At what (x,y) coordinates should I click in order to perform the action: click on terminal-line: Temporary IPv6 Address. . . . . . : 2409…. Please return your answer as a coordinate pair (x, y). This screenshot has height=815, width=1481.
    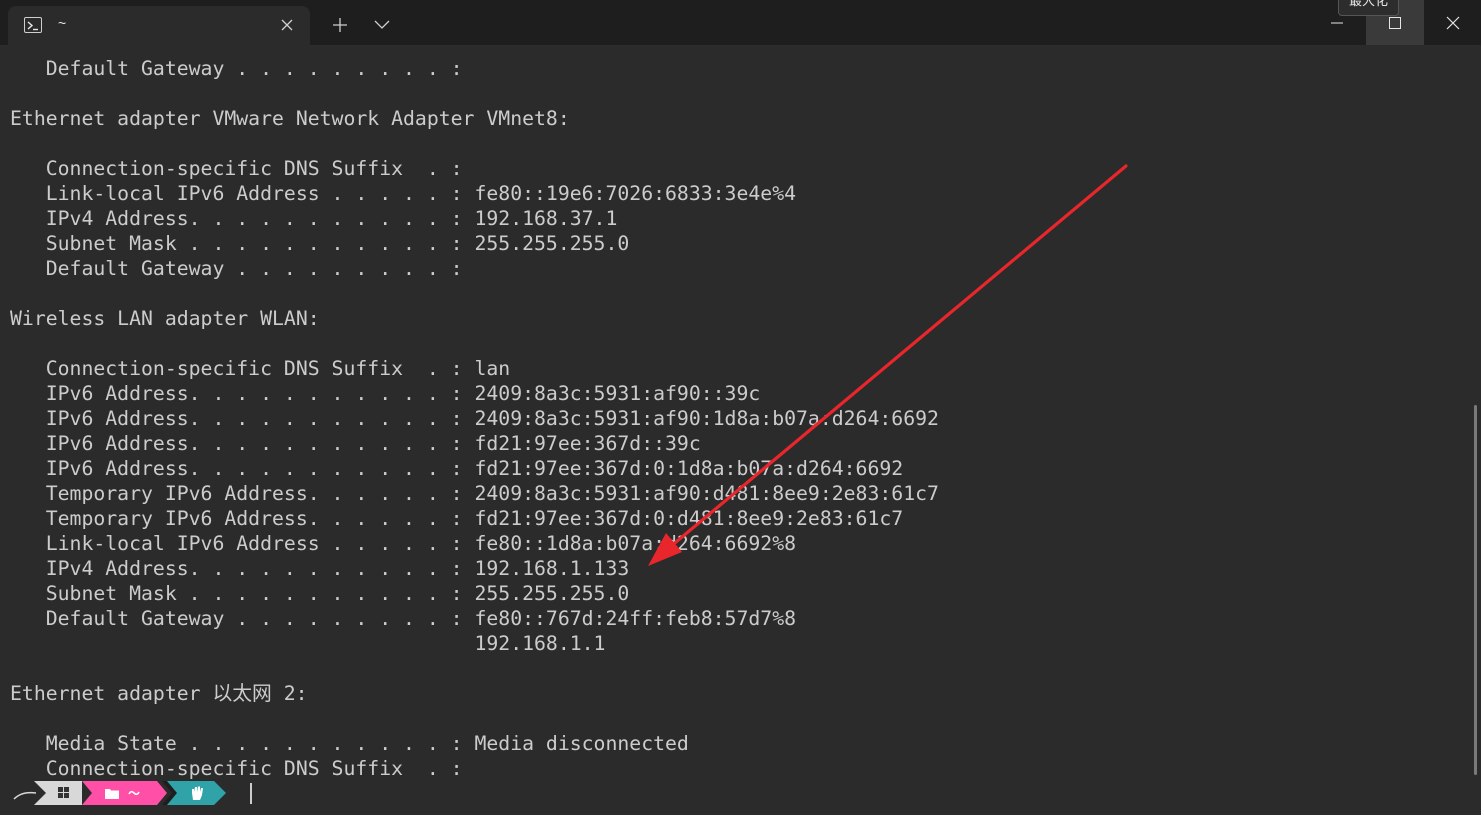
    Looking at the image, I should click on (474, 493).